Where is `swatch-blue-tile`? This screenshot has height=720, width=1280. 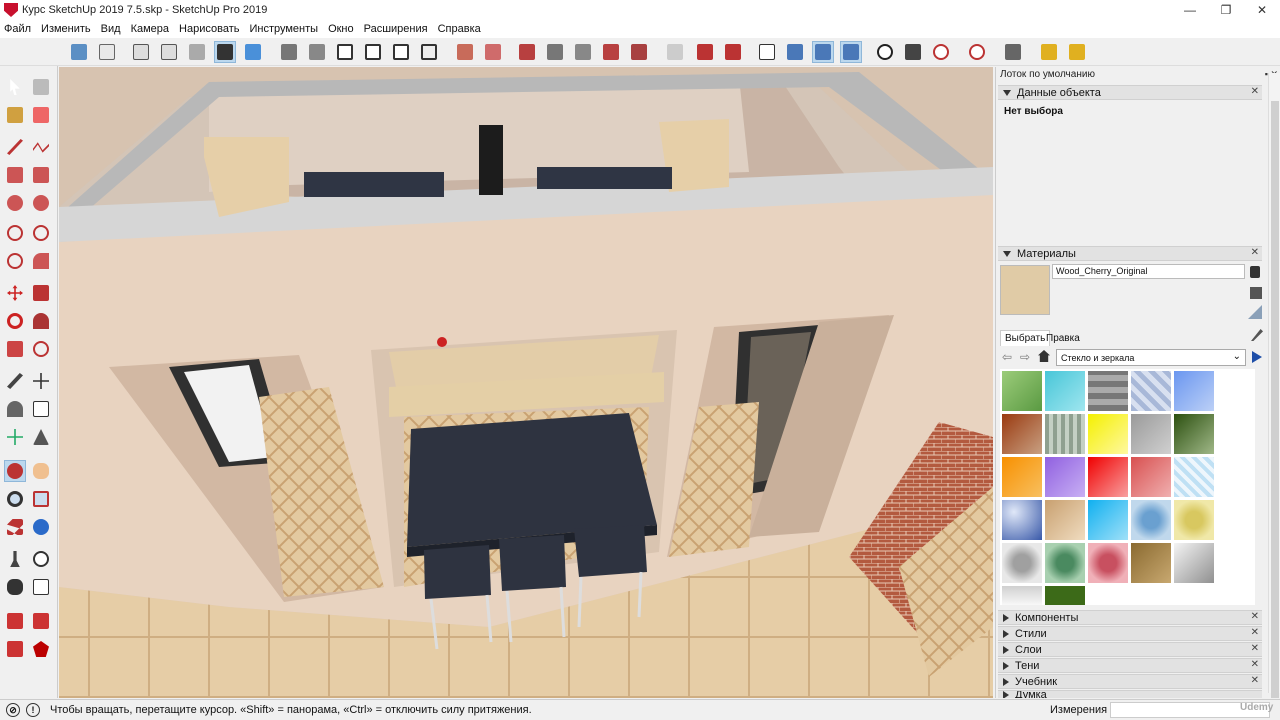 swatch-blue-tile is located at coordinates (1151, 391).